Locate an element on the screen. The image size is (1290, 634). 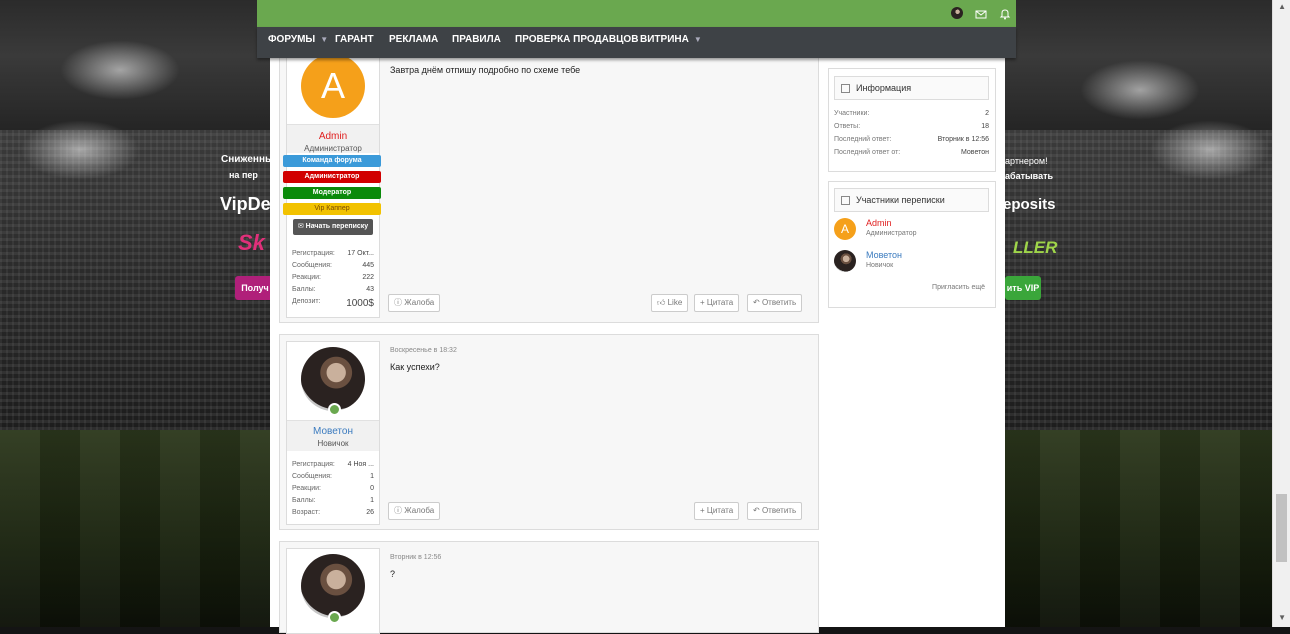
nav-advertising: РЕКЛАМА is located at coordinates (413, 42).